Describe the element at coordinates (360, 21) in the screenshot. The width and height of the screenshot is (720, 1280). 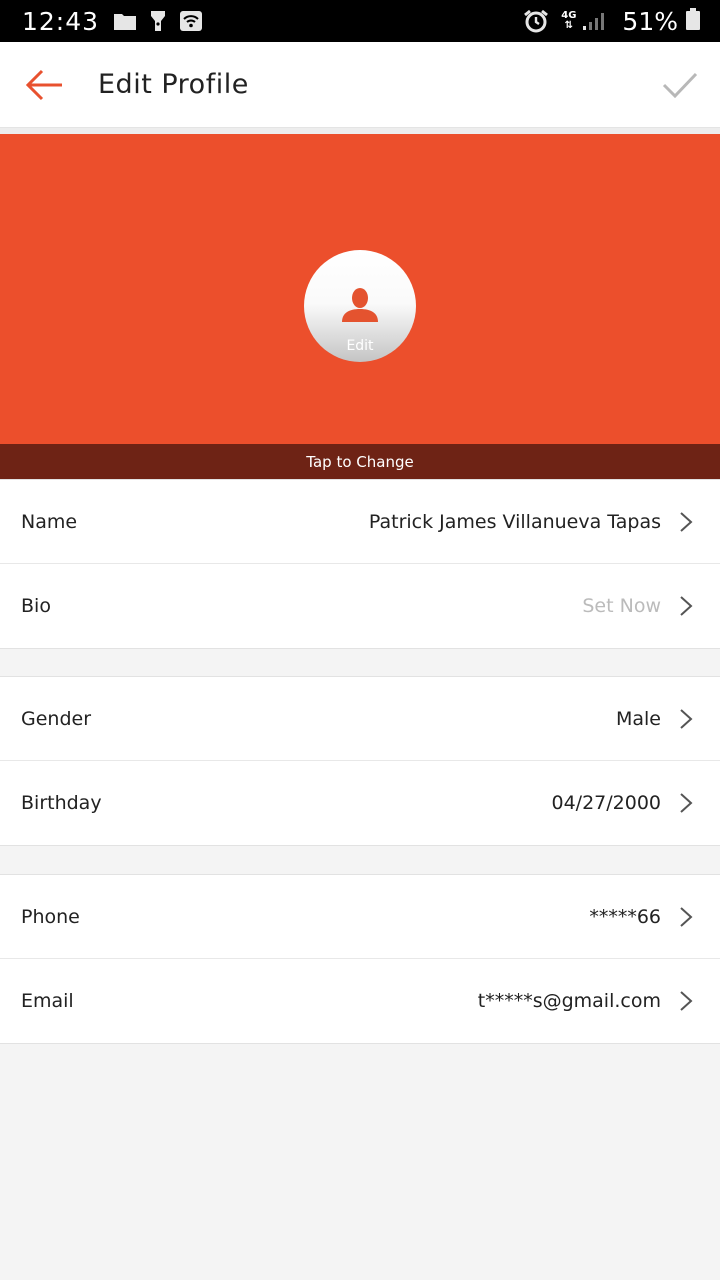
I see `status-bar: 12:43 4G ⇅ 51%` at that location.